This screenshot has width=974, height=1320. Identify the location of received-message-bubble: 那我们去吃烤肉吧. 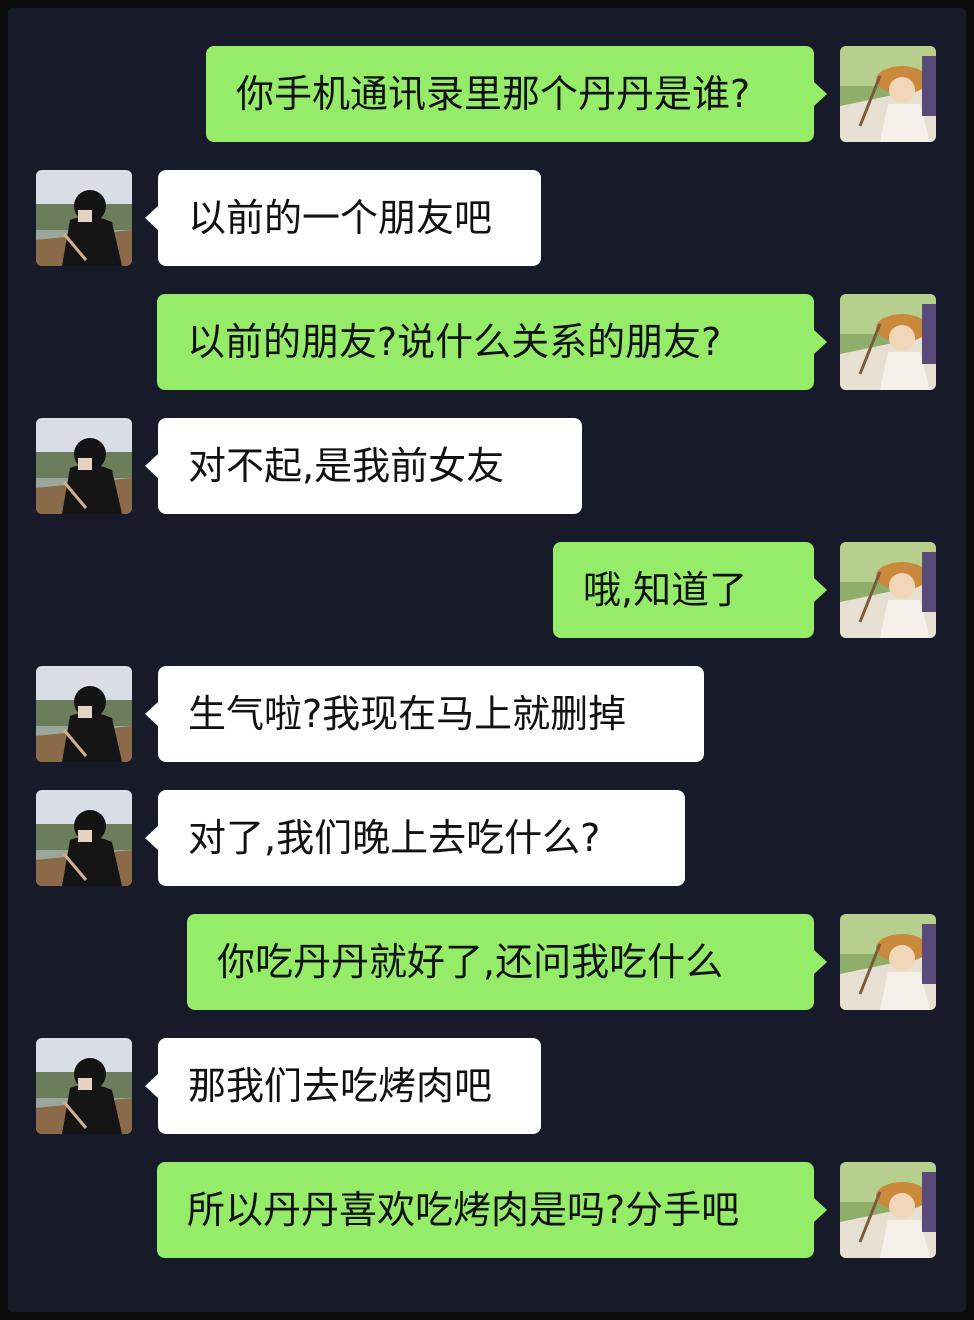
(349, 1086).